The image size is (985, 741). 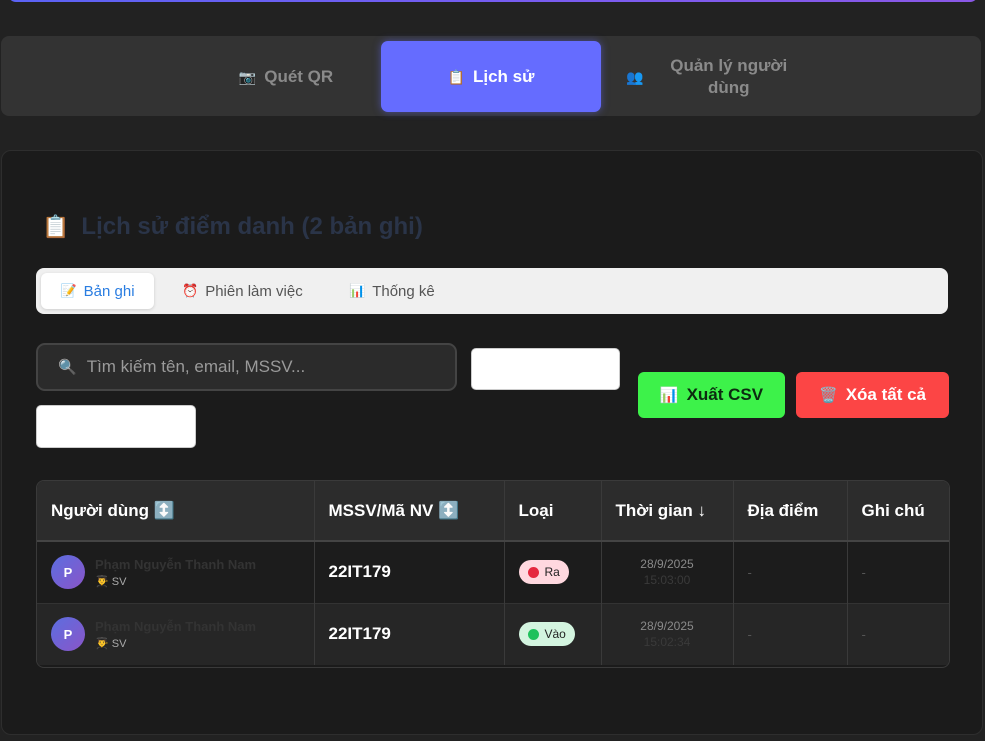 What do you see at coordinates (299, 76) in the screenshot?
I see `tab-scan-qr-label: Quét QR` at bounding box center [299, 76].